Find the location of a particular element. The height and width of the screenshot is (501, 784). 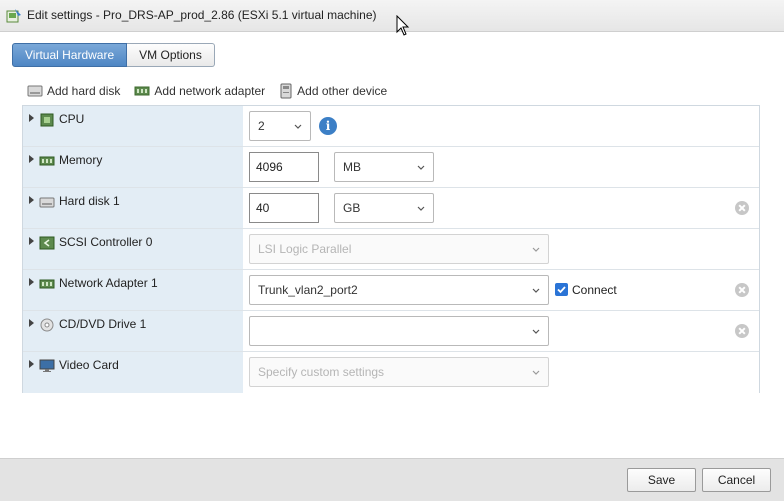

add-other-device-button: Add other device is located at coordinates (333, 91).